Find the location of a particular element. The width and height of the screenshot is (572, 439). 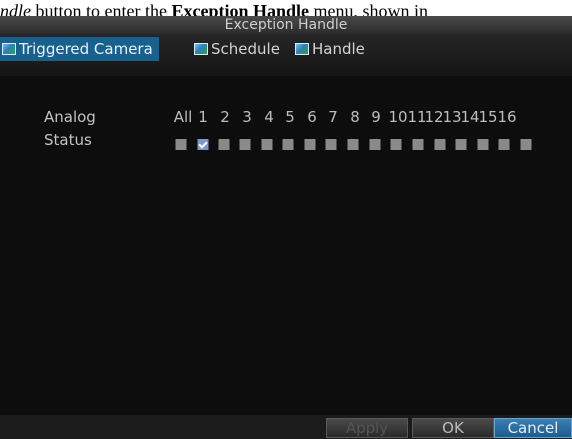

channel-number: 6 is located at coordinates (312, 117).